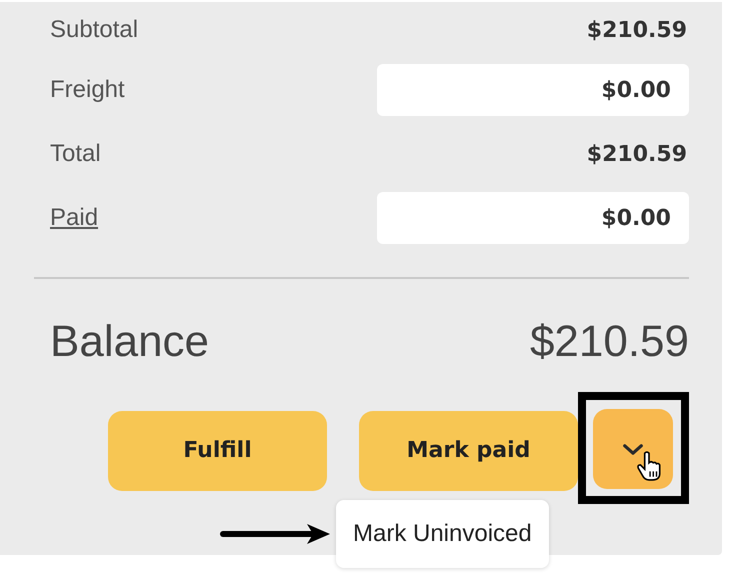 The width and height of the screenshot is (734, 588). I want to click on action-button: Fulfill, so click(217, 450).